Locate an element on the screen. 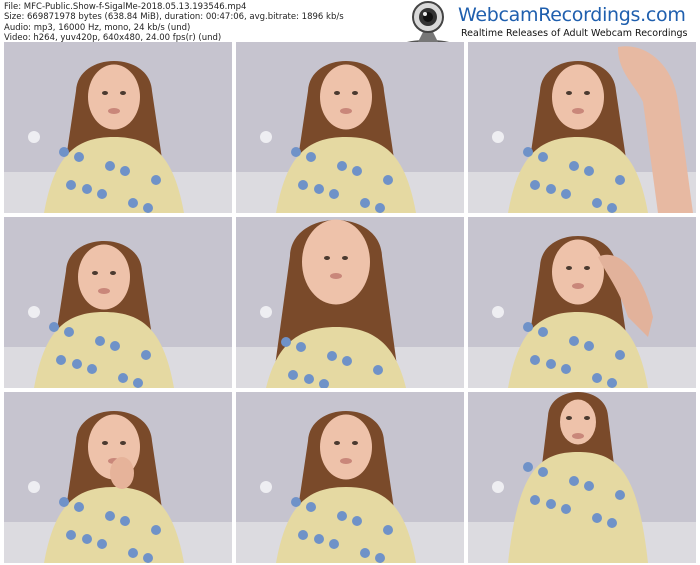 Image resolution: width=700 pixels, height=565 pixels. logo-title: WebcamRecordings.com is located at coordinates (572, 15).